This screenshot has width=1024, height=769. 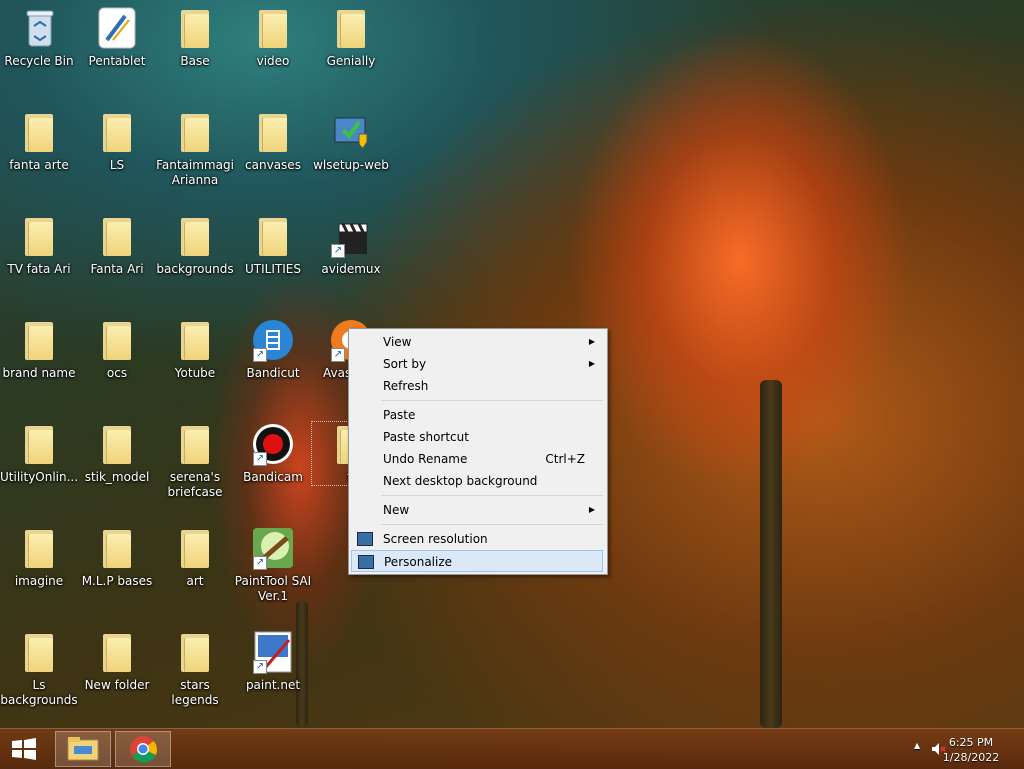 I want to click on desktop-icon-folder: brand name, so click(x=39, y=349).